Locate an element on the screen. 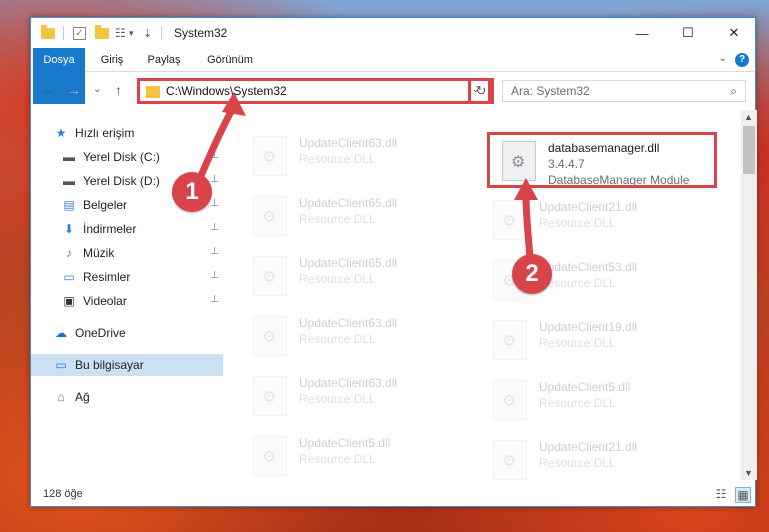 Image resolution: width=769 pixels, height=532 pixels. view-options-icon: ☷ is located at coordinates (120, 33).